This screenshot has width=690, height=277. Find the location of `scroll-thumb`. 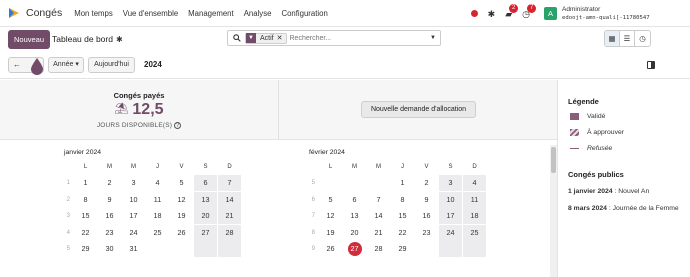

scroll-thumb is located at coordinates (553, 160).